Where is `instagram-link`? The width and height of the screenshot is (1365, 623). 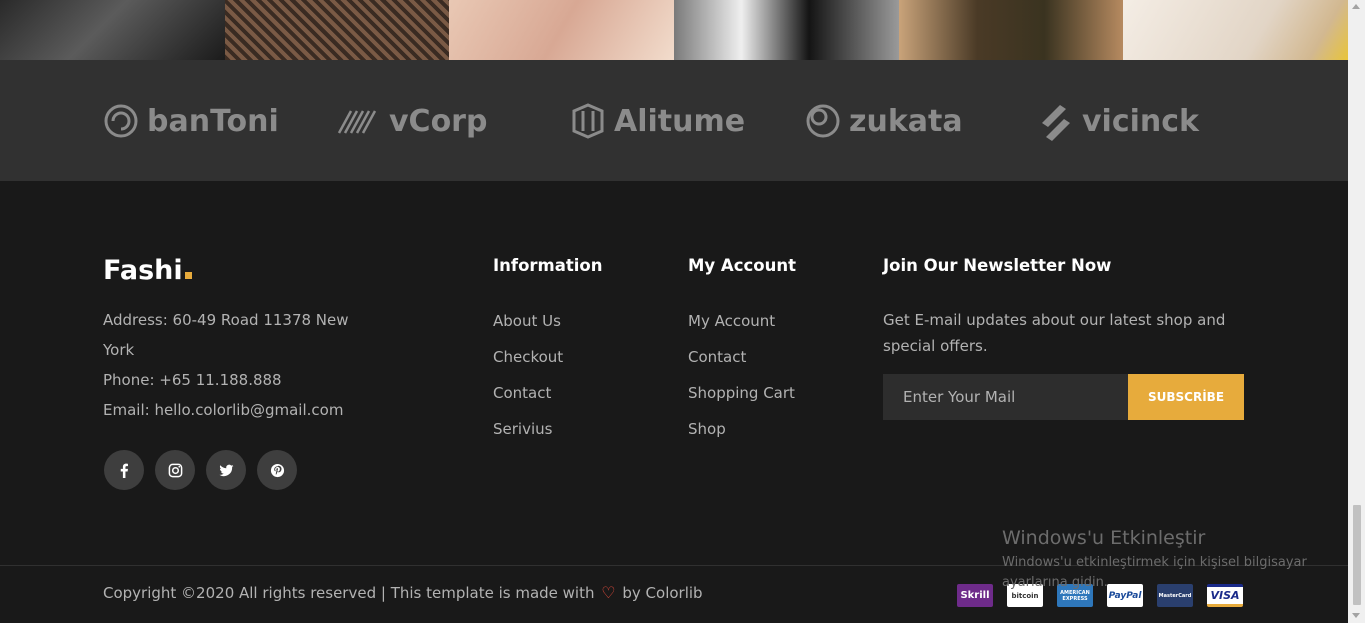 instagram-link is located at coordinates (175, 470).